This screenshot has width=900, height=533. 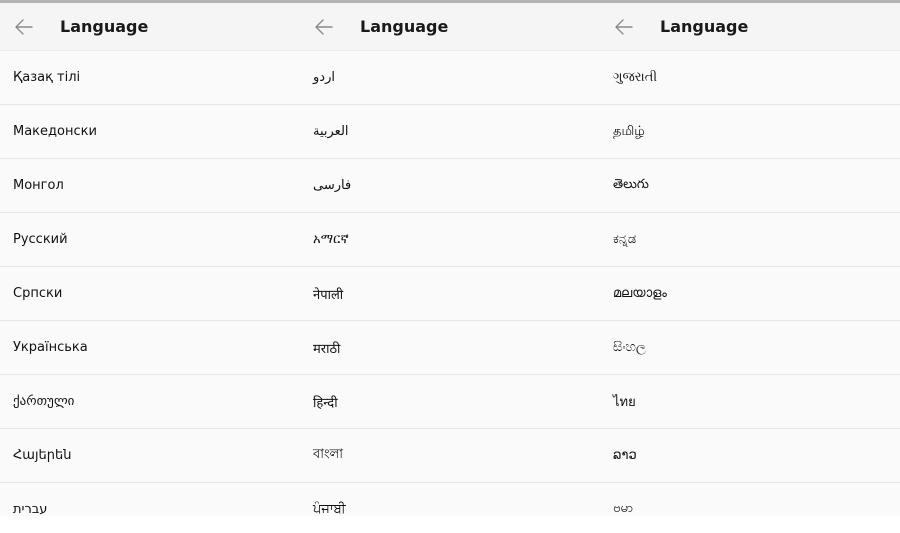 I want to click on language-item: العربية, so click(x=450, y=132).